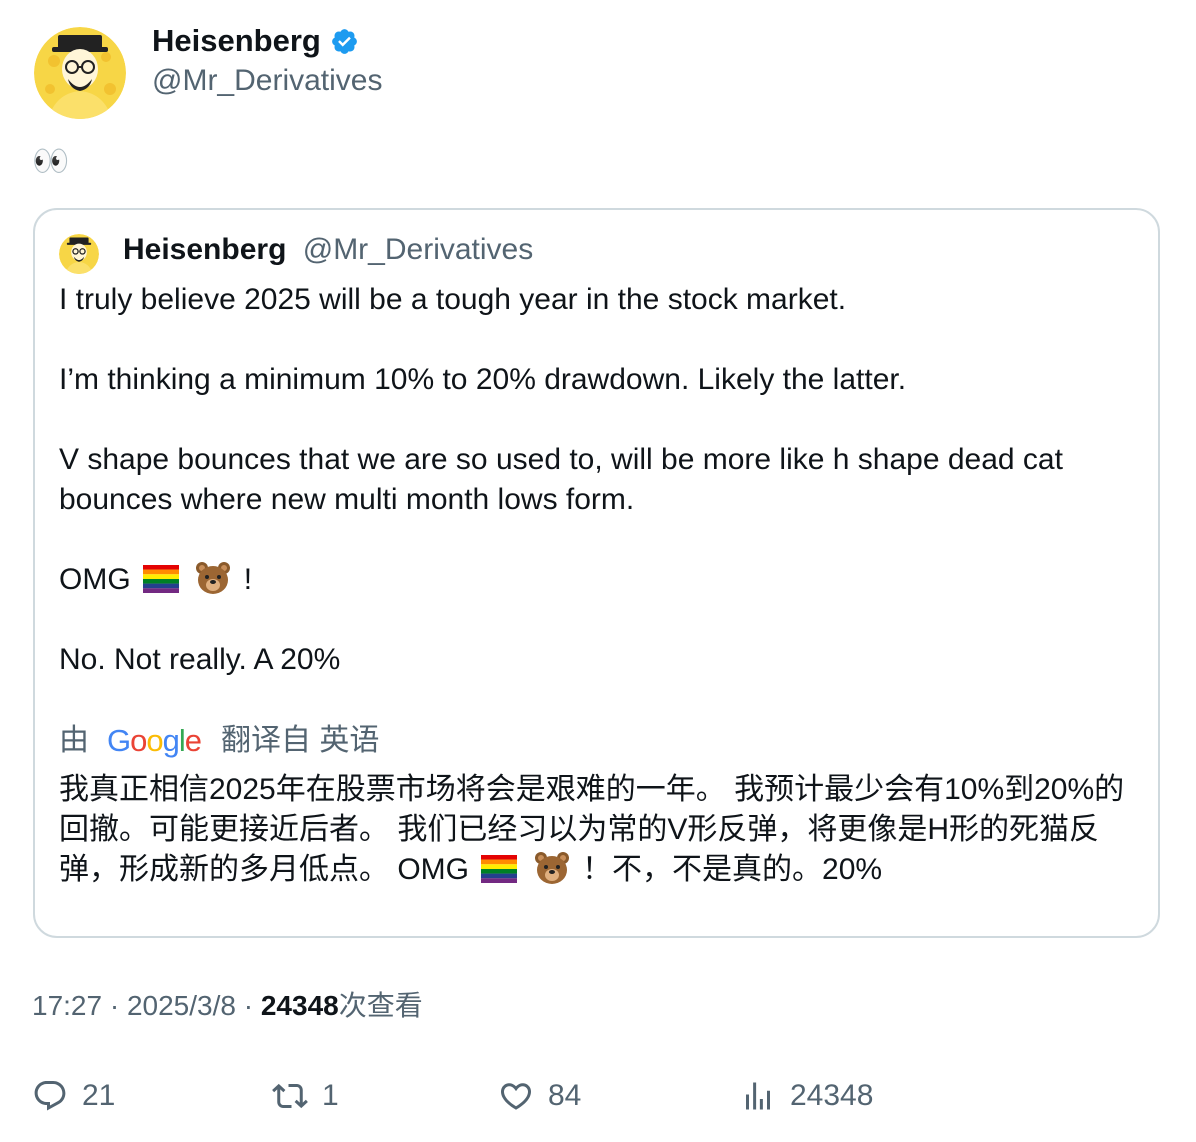 This screenshot has height=1142, width=1196. What do you see at coordinates (300, 740) in the screenshot?
I see `translation-suffix: 翻译自 英语` at bounding box center [300, 740].